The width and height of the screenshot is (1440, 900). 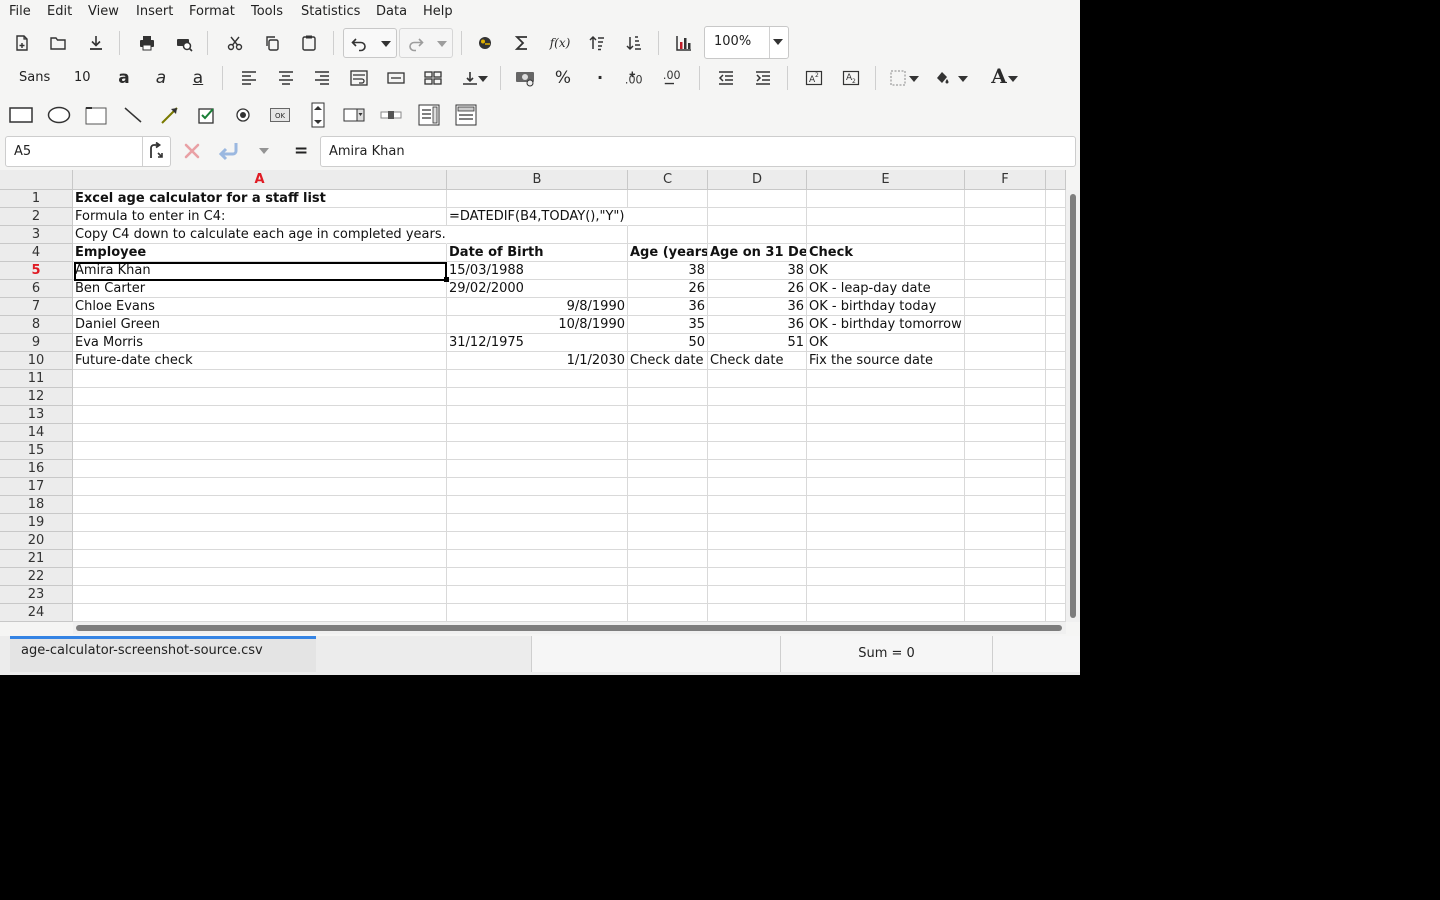 I want to click on formula-input: Amira Khan, so click(x=698, y=151).